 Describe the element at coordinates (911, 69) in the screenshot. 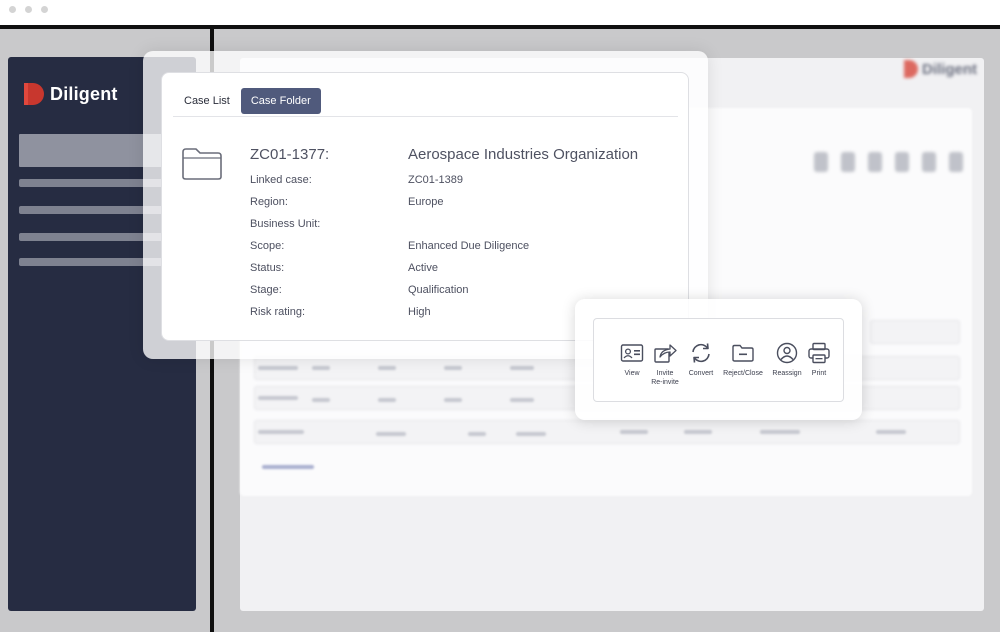

I see `background-logo-mark` at that location.